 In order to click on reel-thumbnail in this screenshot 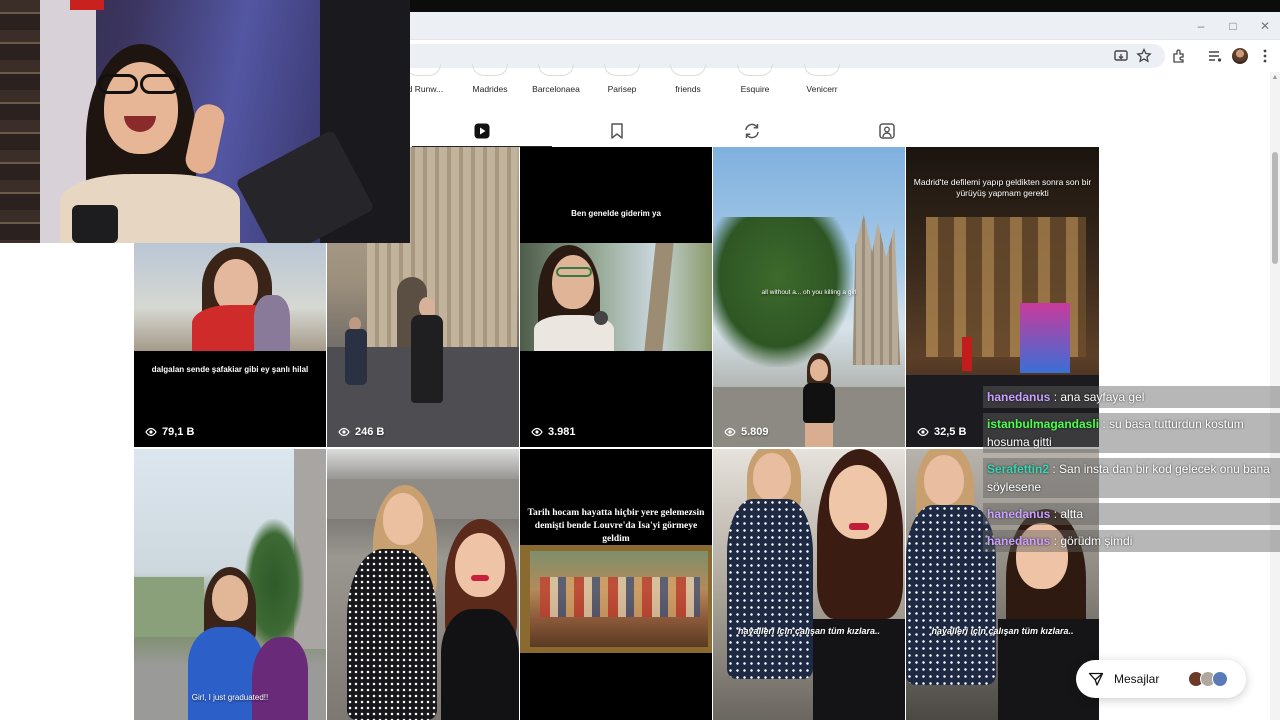, I will do `click(423, 584)`.